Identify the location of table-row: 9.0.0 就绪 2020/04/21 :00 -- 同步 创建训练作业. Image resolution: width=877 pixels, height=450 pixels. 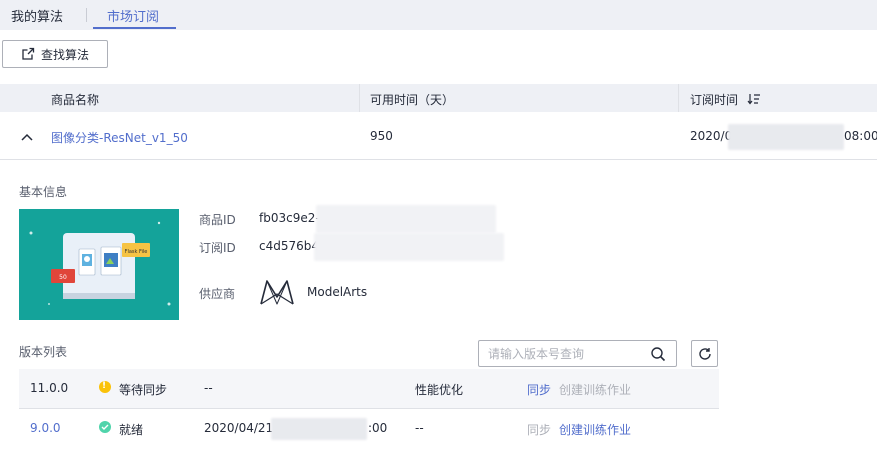
(369, 429).